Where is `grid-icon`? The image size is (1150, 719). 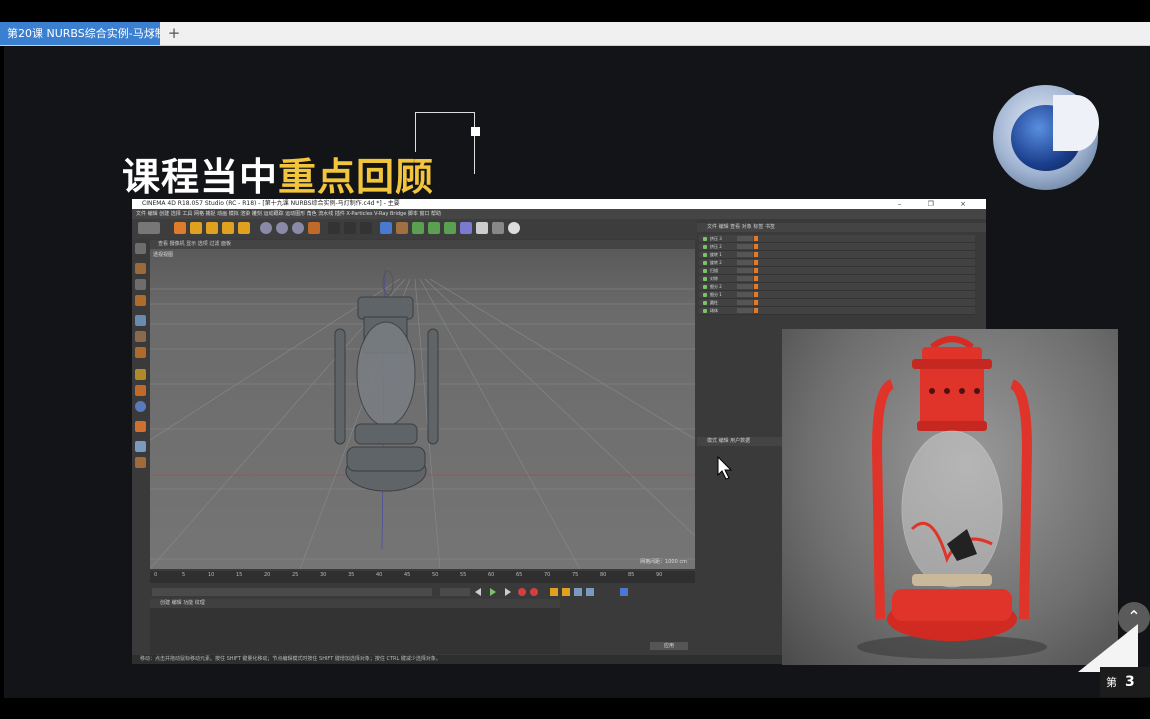
grid-icon is located at coordinates (140, 446).